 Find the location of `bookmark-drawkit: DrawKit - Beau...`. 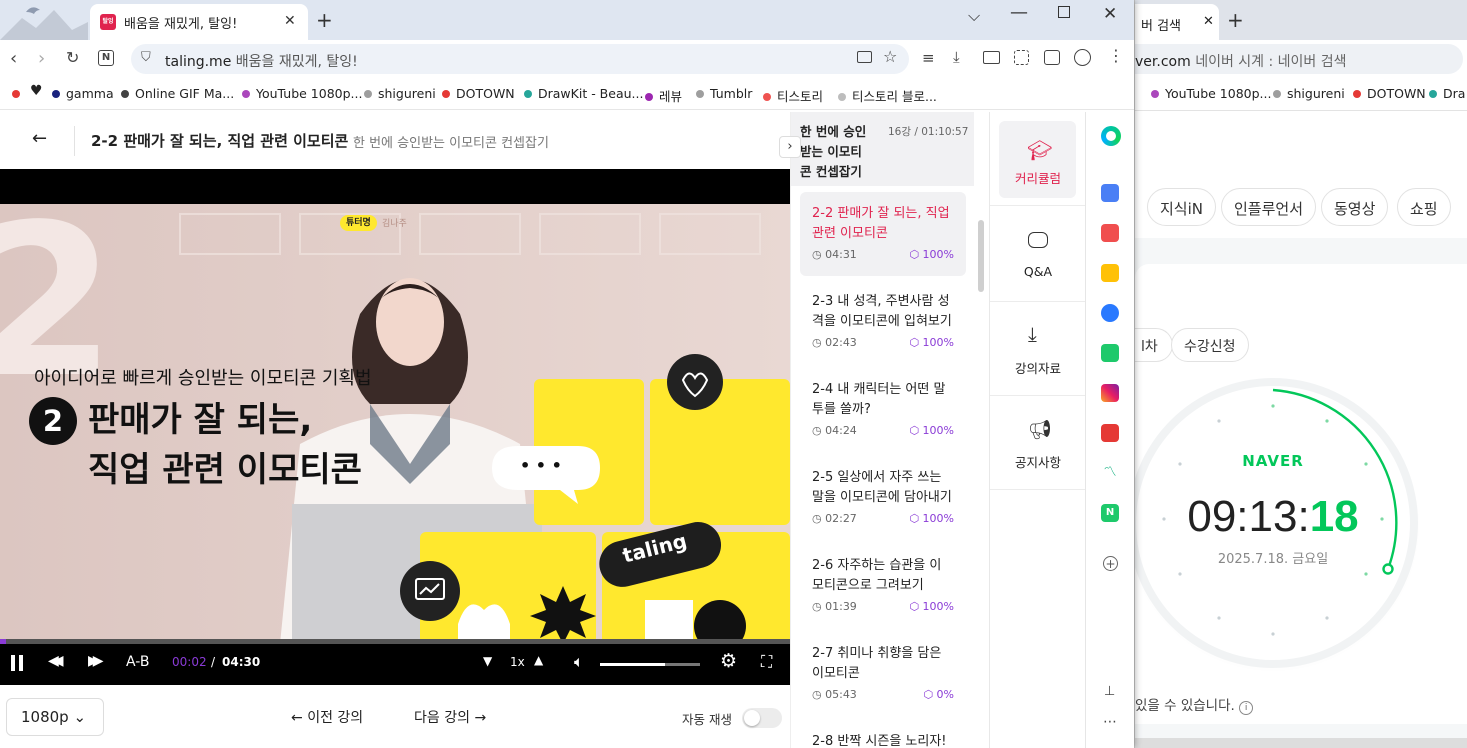

bookmark-drawkit: DrawKit - Beau... is located at coordinates (583, 93).